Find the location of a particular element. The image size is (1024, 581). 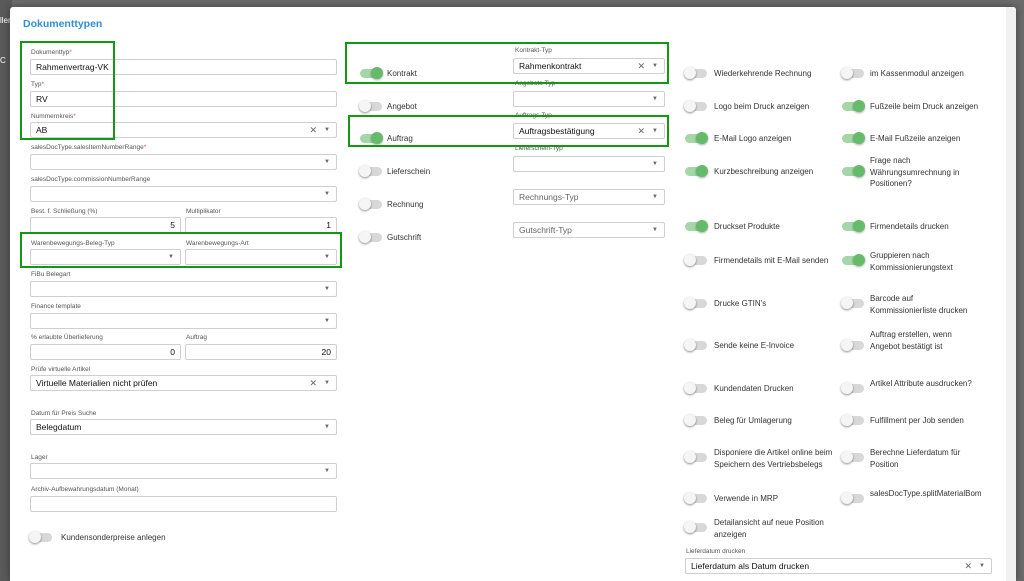

verwende-in-mrp-toggle is located at coordinates (695, 498).